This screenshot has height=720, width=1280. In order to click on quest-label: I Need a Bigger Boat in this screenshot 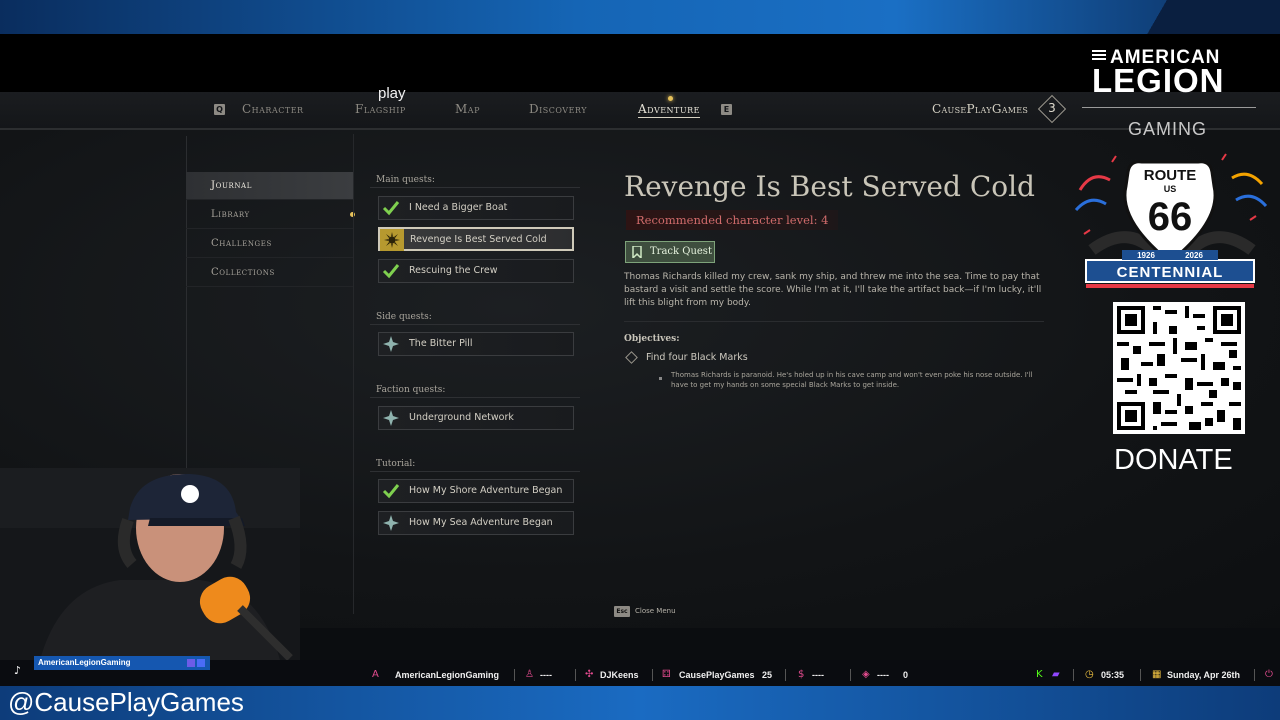, I will do `click(458, 207)`.